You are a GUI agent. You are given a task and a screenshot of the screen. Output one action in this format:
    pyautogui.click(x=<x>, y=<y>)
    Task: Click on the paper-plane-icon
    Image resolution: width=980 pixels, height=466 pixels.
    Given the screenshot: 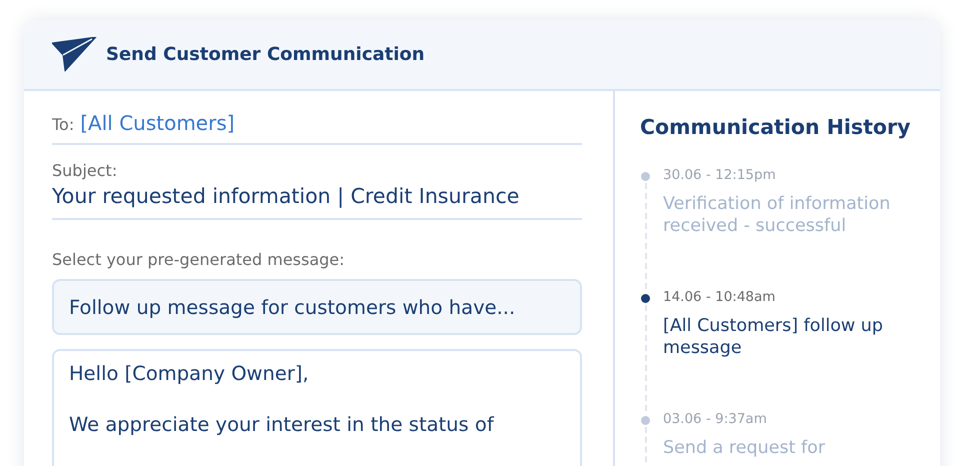 What is the action you would take?
    pyautogui.click(x=75, y=54)
    